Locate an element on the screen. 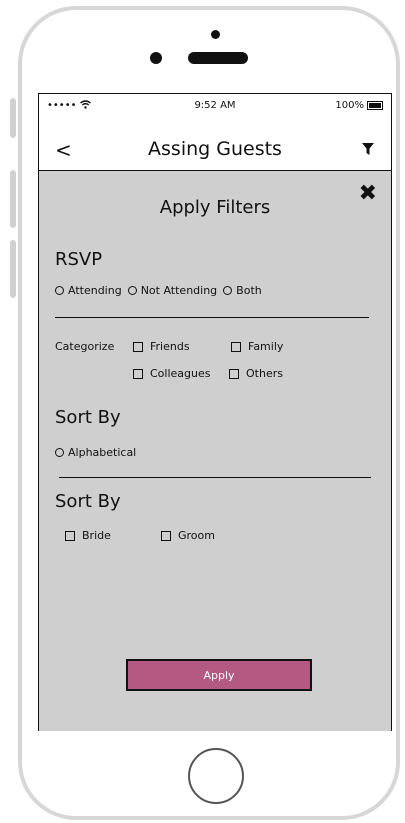  nav-bar: < Assing Guests is located at coordinates (215, 152).